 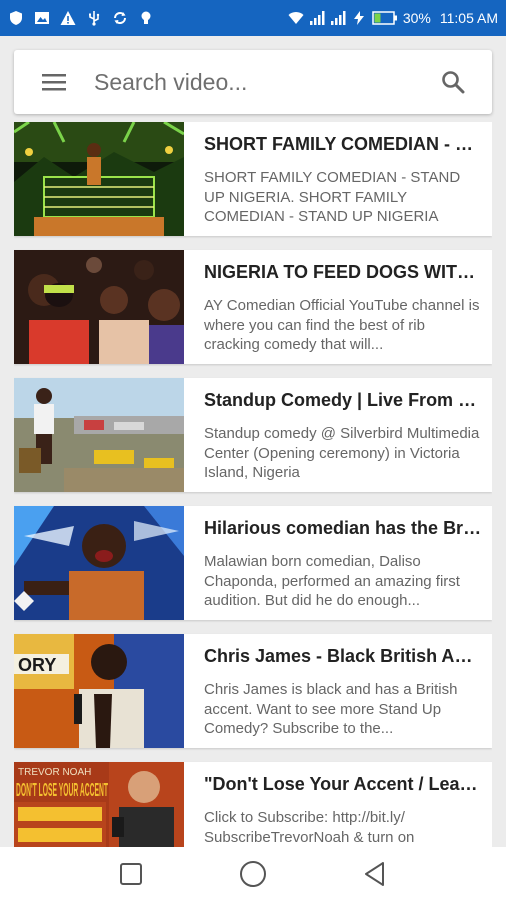 I want to click on hamburger-menu-icon, so click(x=54, y=82).